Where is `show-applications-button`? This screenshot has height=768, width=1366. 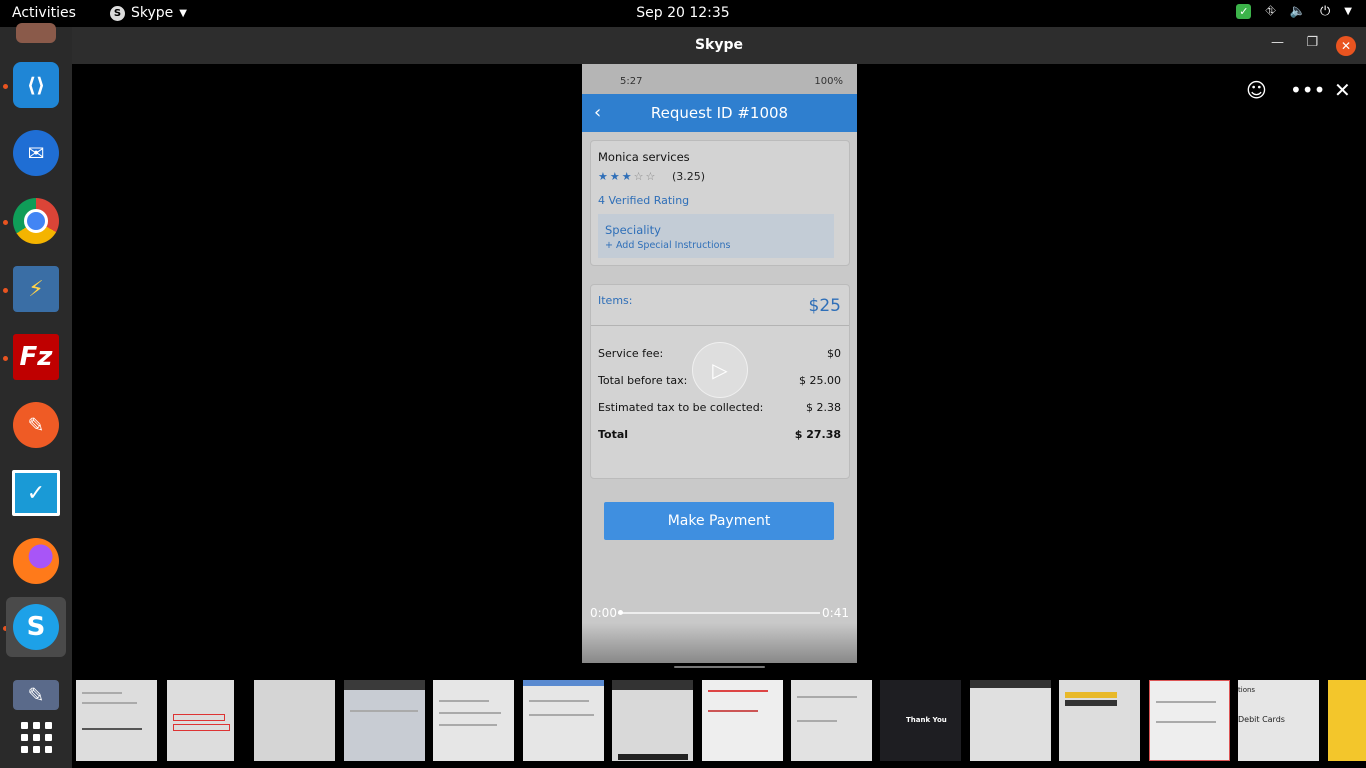
show-applications-button is located at coordinates (36, 737).